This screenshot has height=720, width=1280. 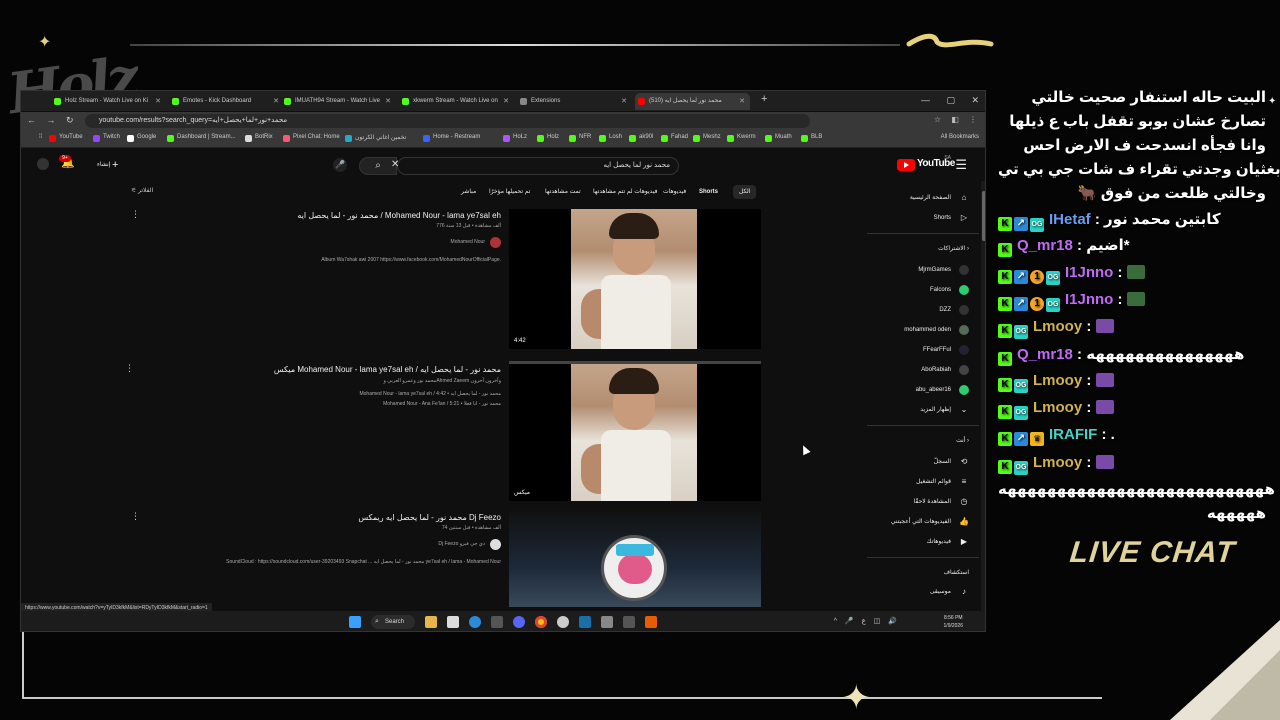 I want to click on video-thumbnail, so click(x=635, y=559).